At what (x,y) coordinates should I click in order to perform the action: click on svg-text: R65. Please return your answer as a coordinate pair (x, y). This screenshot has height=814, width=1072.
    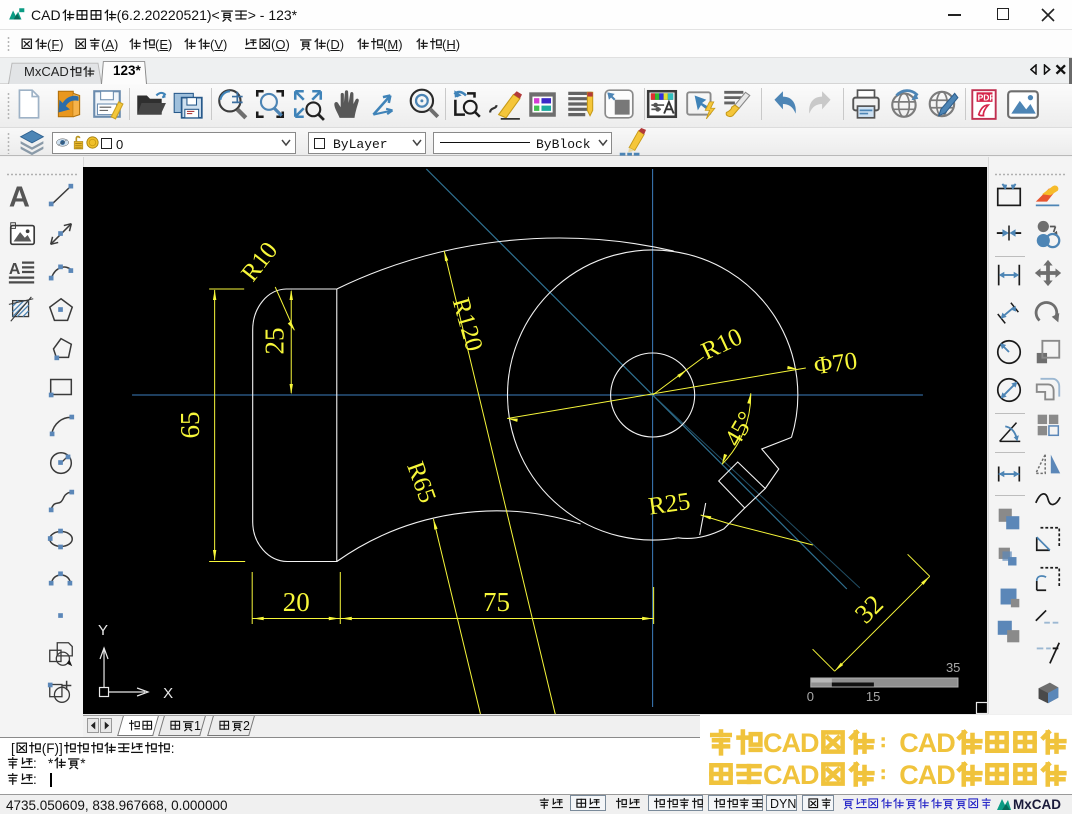
    Looking at the image, I should click on (421, 482).